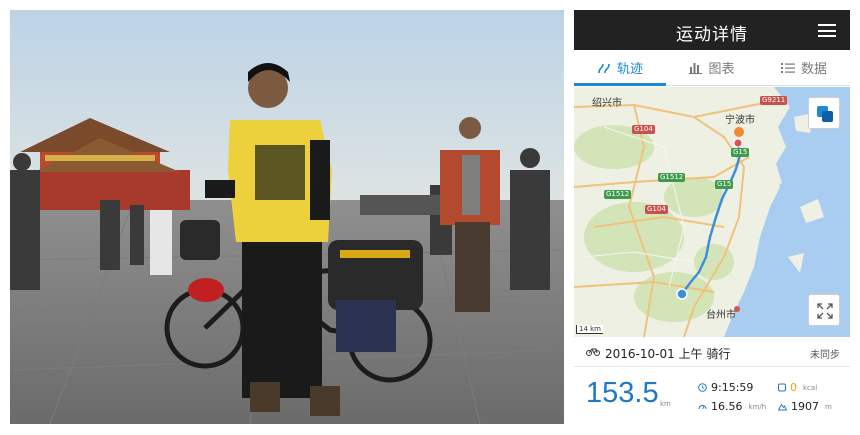  Describe the element at coordinates (810, 387) in the screenshot. I see `calories-unit: kcal` at that location.